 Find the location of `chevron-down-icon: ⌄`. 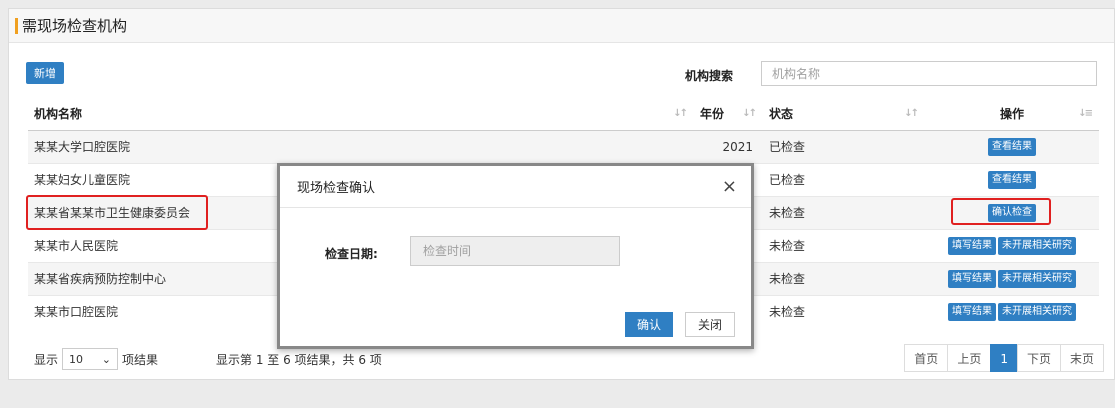

chevron-down-icon: ⌄ is located at coordinates (106, 359).